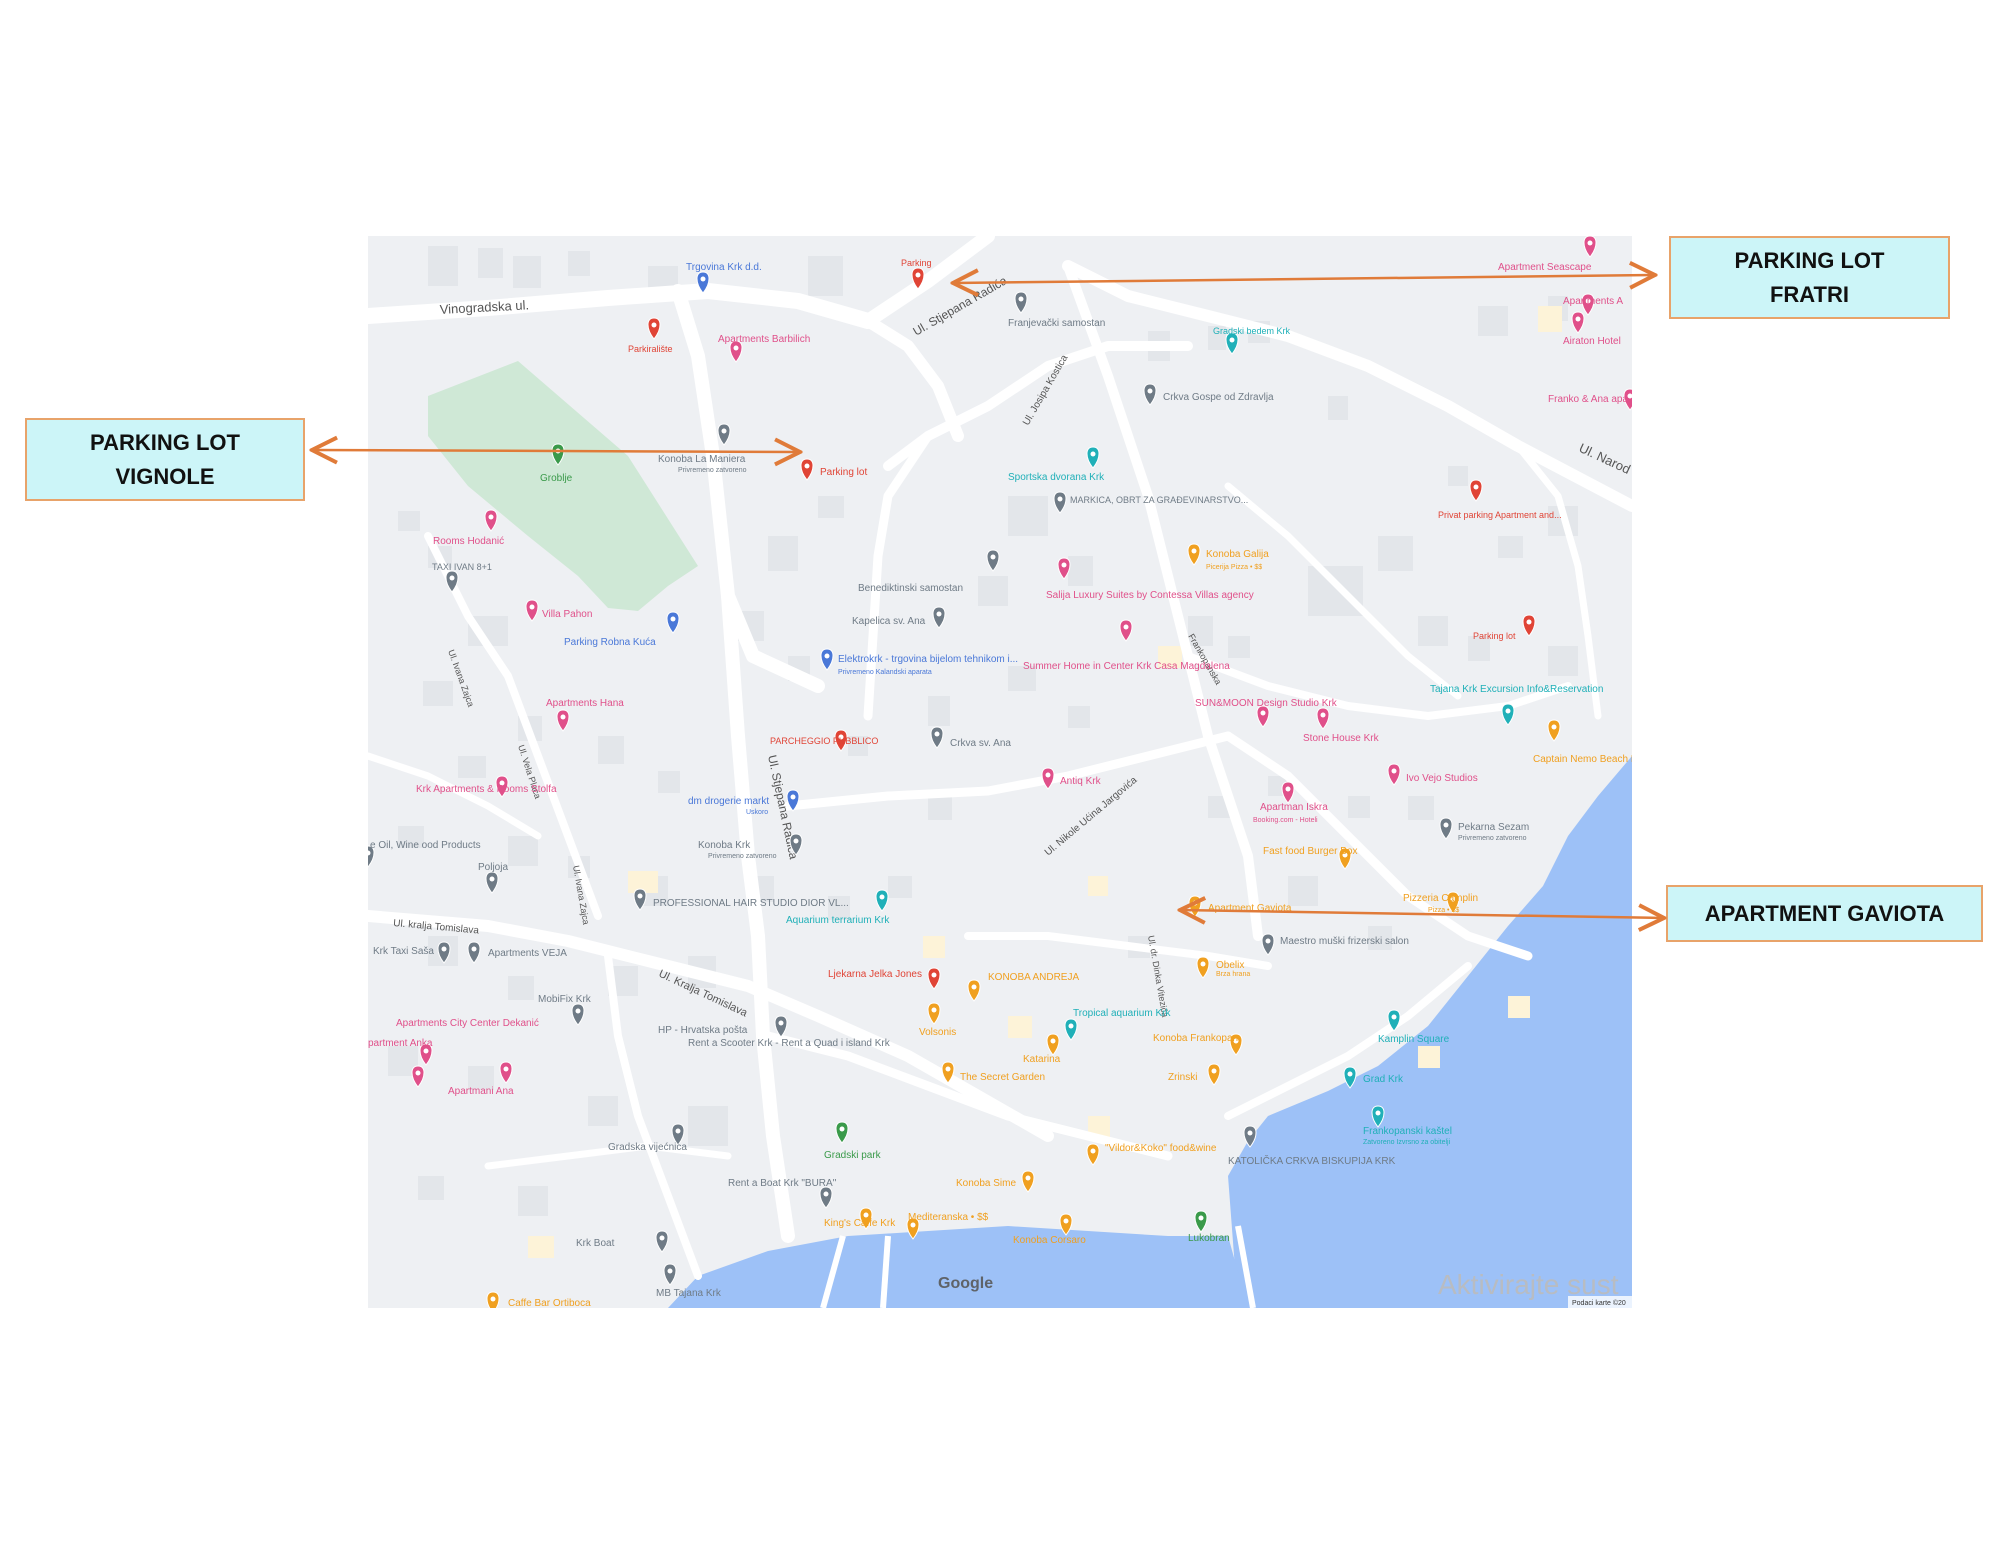  I want to click on poi-label: e Oil, Wine ood Products, so click(425, 845).